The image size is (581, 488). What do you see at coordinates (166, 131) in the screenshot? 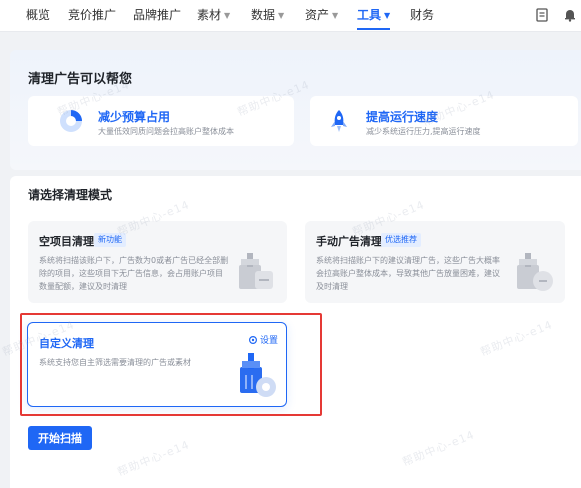
I see `help-card-desc: 大量低效同质问题会拉高账户整体成本` at bounding box center [166, 131].